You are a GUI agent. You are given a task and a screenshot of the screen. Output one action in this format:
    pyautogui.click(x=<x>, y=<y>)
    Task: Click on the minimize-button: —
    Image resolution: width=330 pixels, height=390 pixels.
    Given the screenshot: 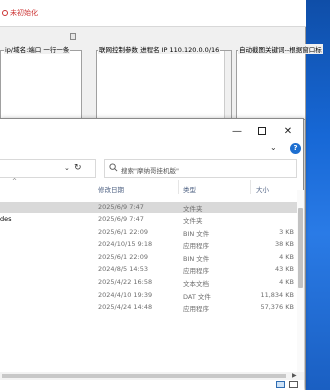 What is the action you would take?
    pyautogui.click(x=237, y=132)
    